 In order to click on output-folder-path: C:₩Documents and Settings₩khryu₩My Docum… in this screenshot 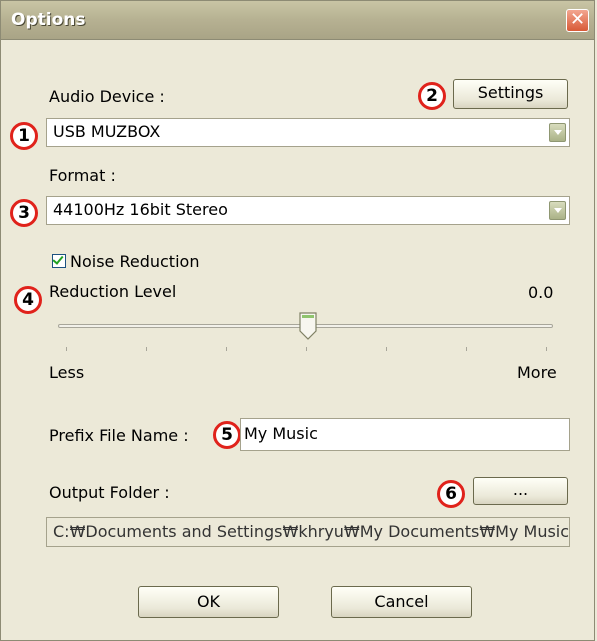, I will do `click(308, 532)`.